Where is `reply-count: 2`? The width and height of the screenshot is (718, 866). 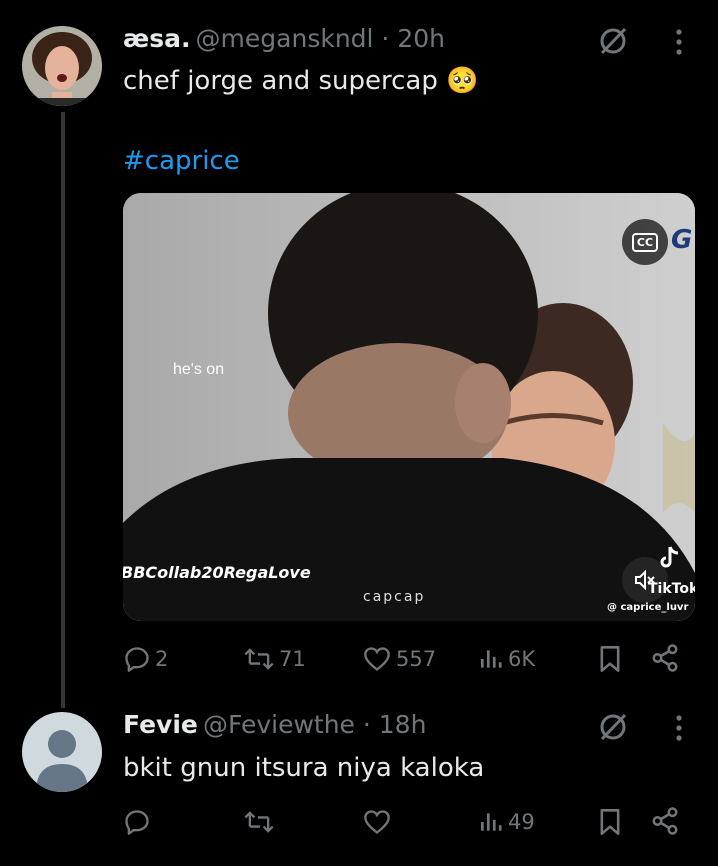 reply-count: 2 is located at coordinates (162, 659).